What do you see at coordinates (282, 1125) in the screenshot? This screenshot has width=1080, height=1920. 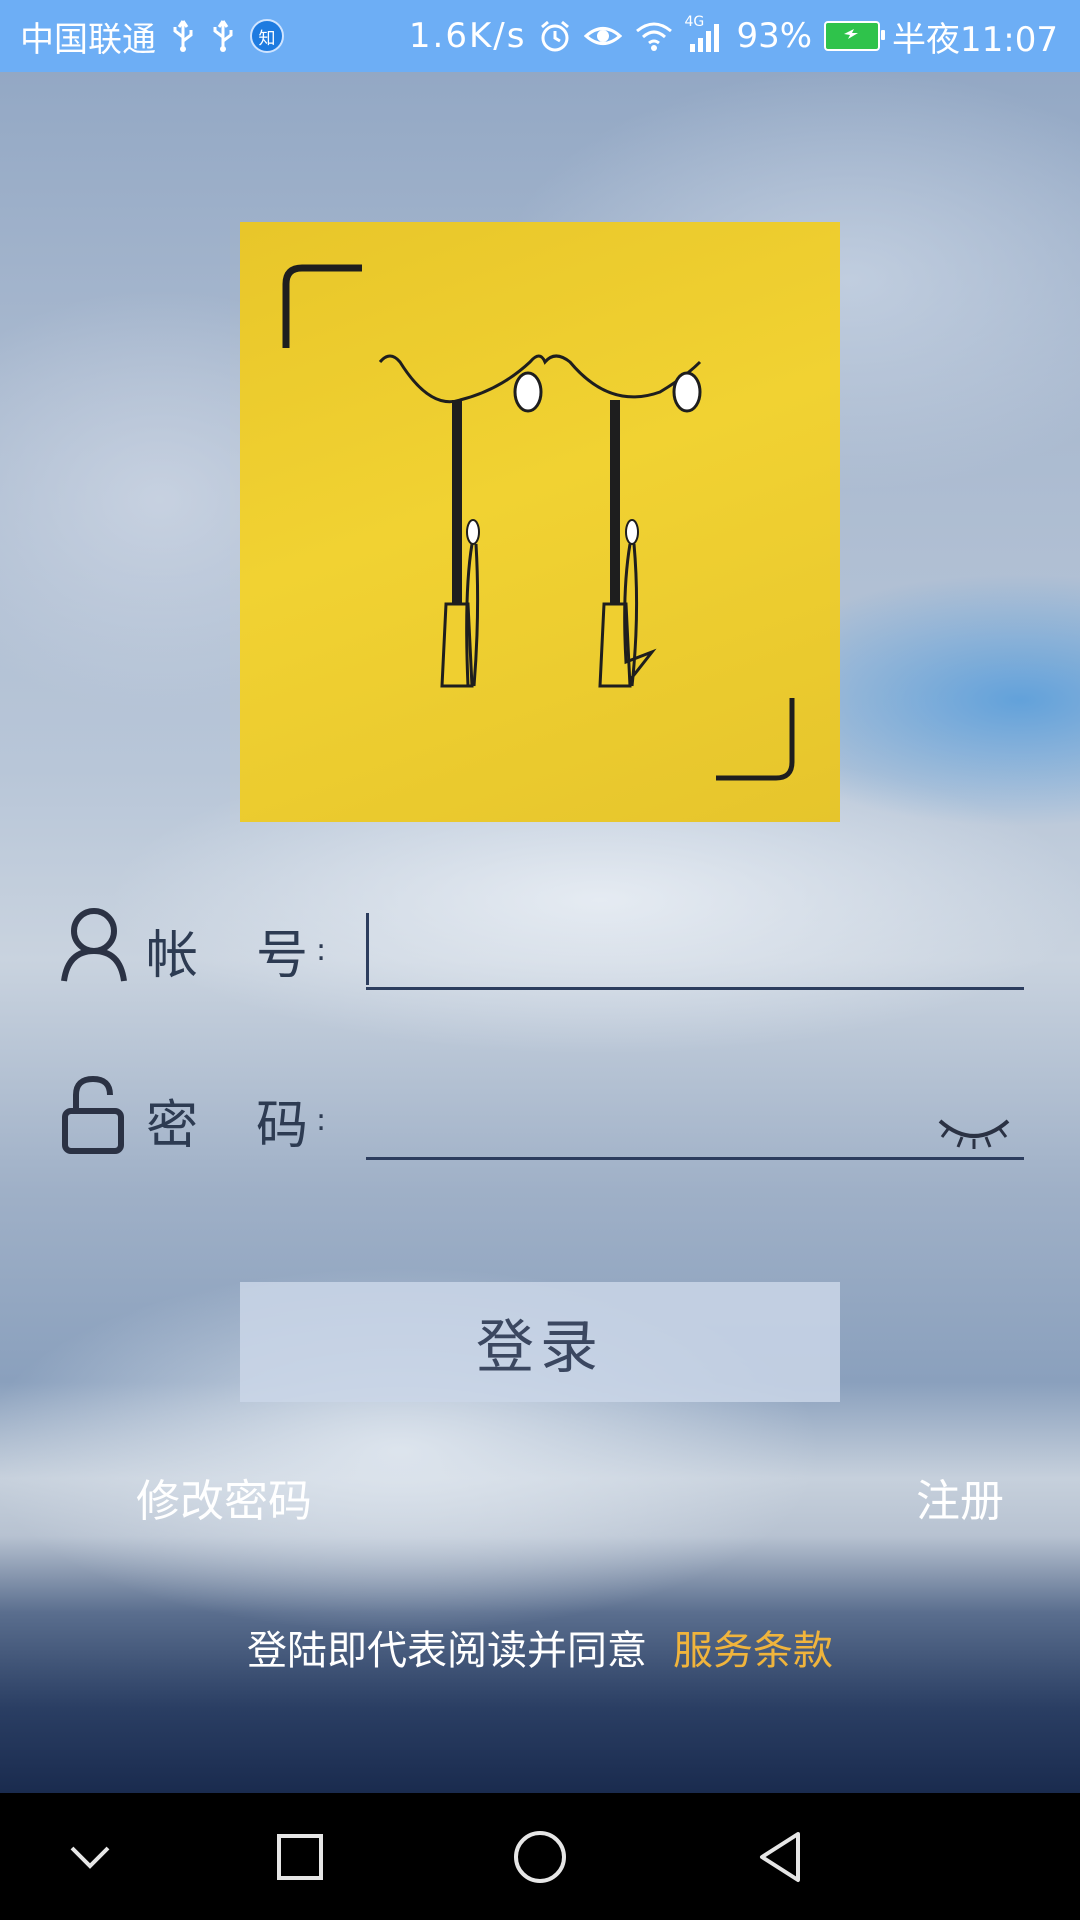 I see `password-label-char2: 码` at bounding box center [282, 1125].